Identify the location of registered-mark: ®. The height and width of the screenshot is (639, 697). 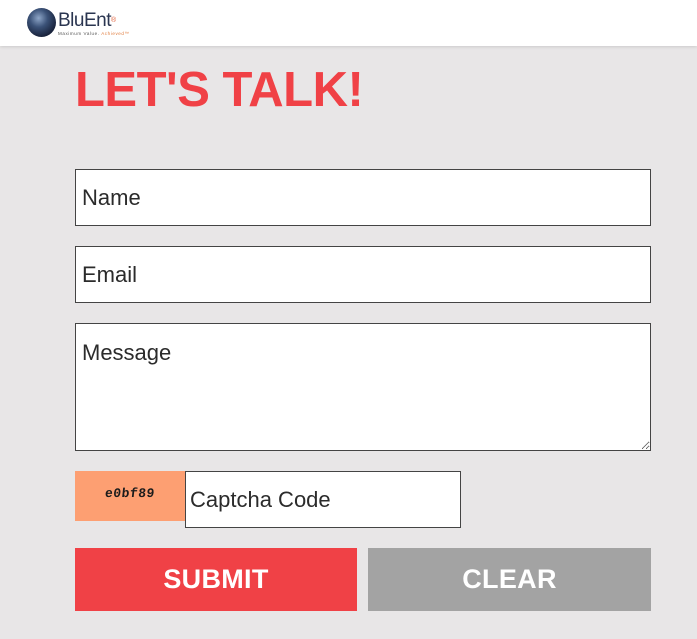
(113, 20).